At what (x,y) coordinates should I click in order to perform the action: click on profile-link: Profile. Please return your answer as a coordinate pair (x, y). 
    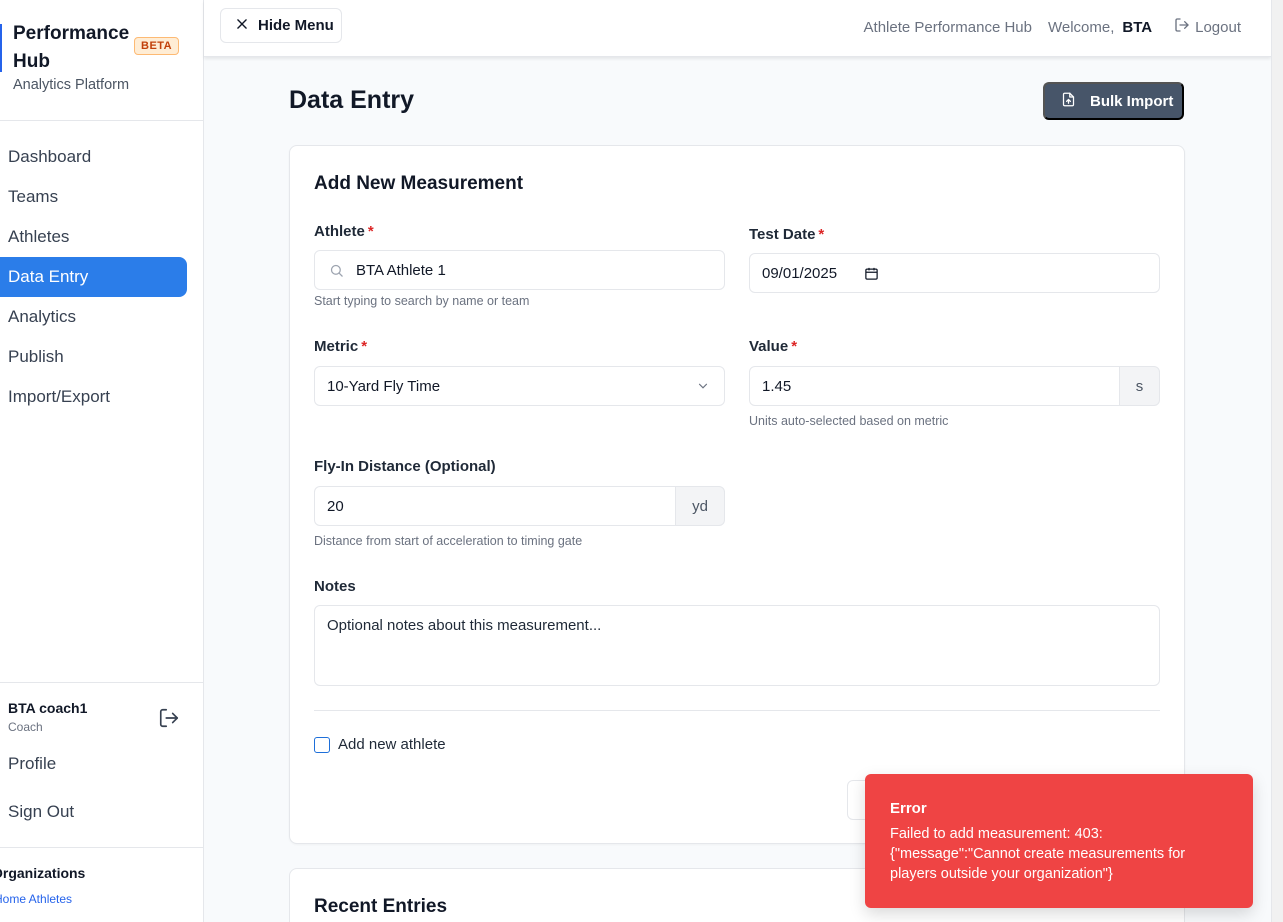
    Looking at the image, I should click on (32, 764).